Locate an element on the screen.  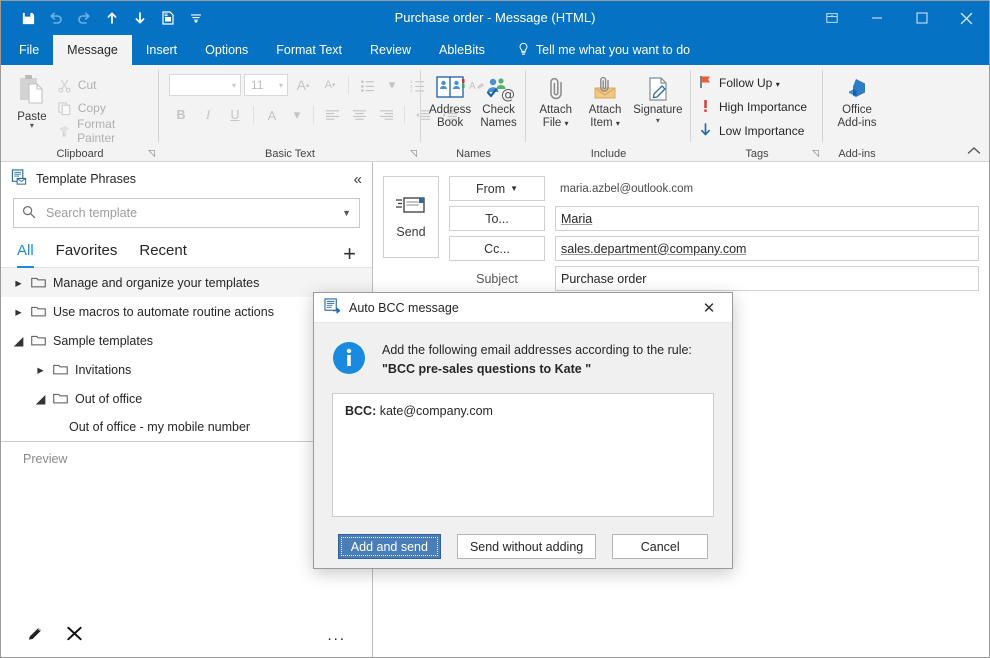
collapse-pane-icon: « is located at coordinates (358, 179).